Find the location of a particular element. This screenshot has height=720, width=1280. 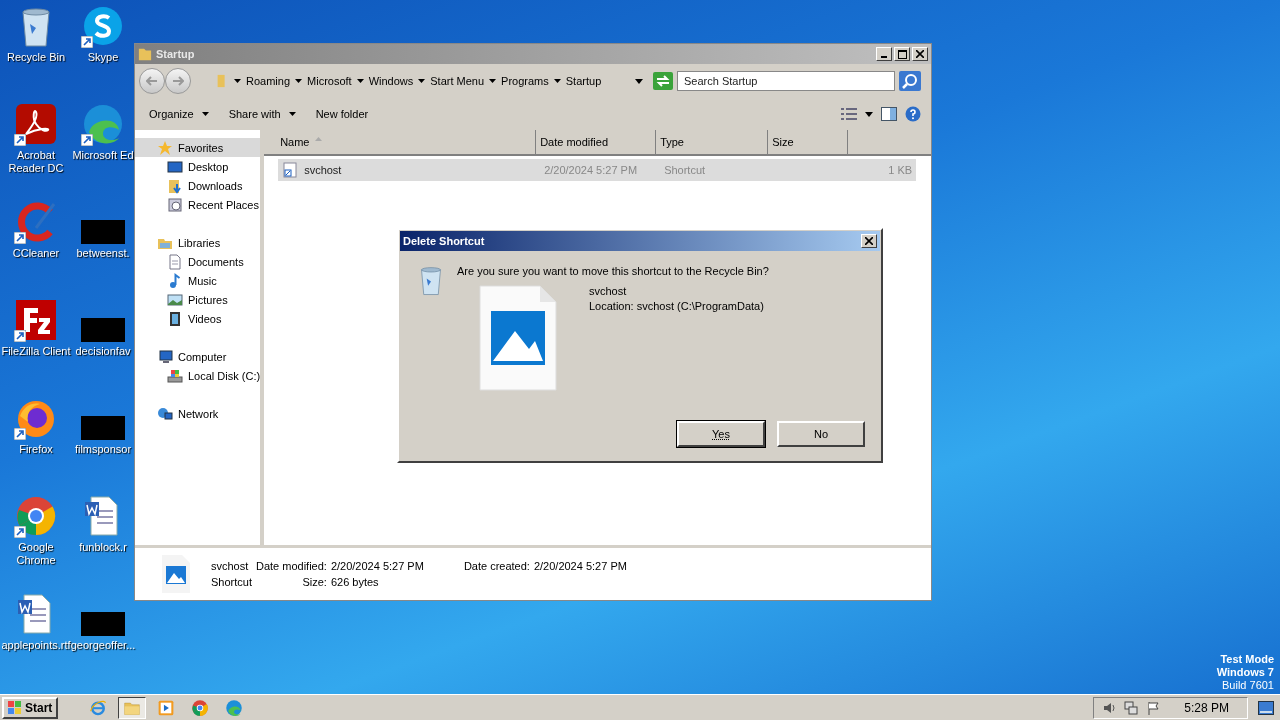

nav-item: Computer is located at coordinates (198, 356).